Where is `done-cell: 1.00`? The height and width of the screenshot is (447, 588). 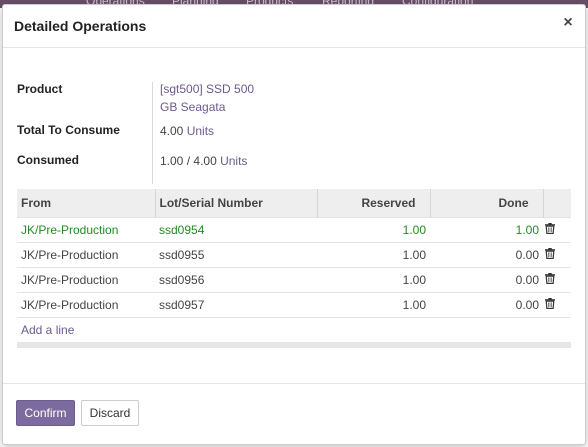 done-cell: 1.00 is located at coordinates (486, 229).